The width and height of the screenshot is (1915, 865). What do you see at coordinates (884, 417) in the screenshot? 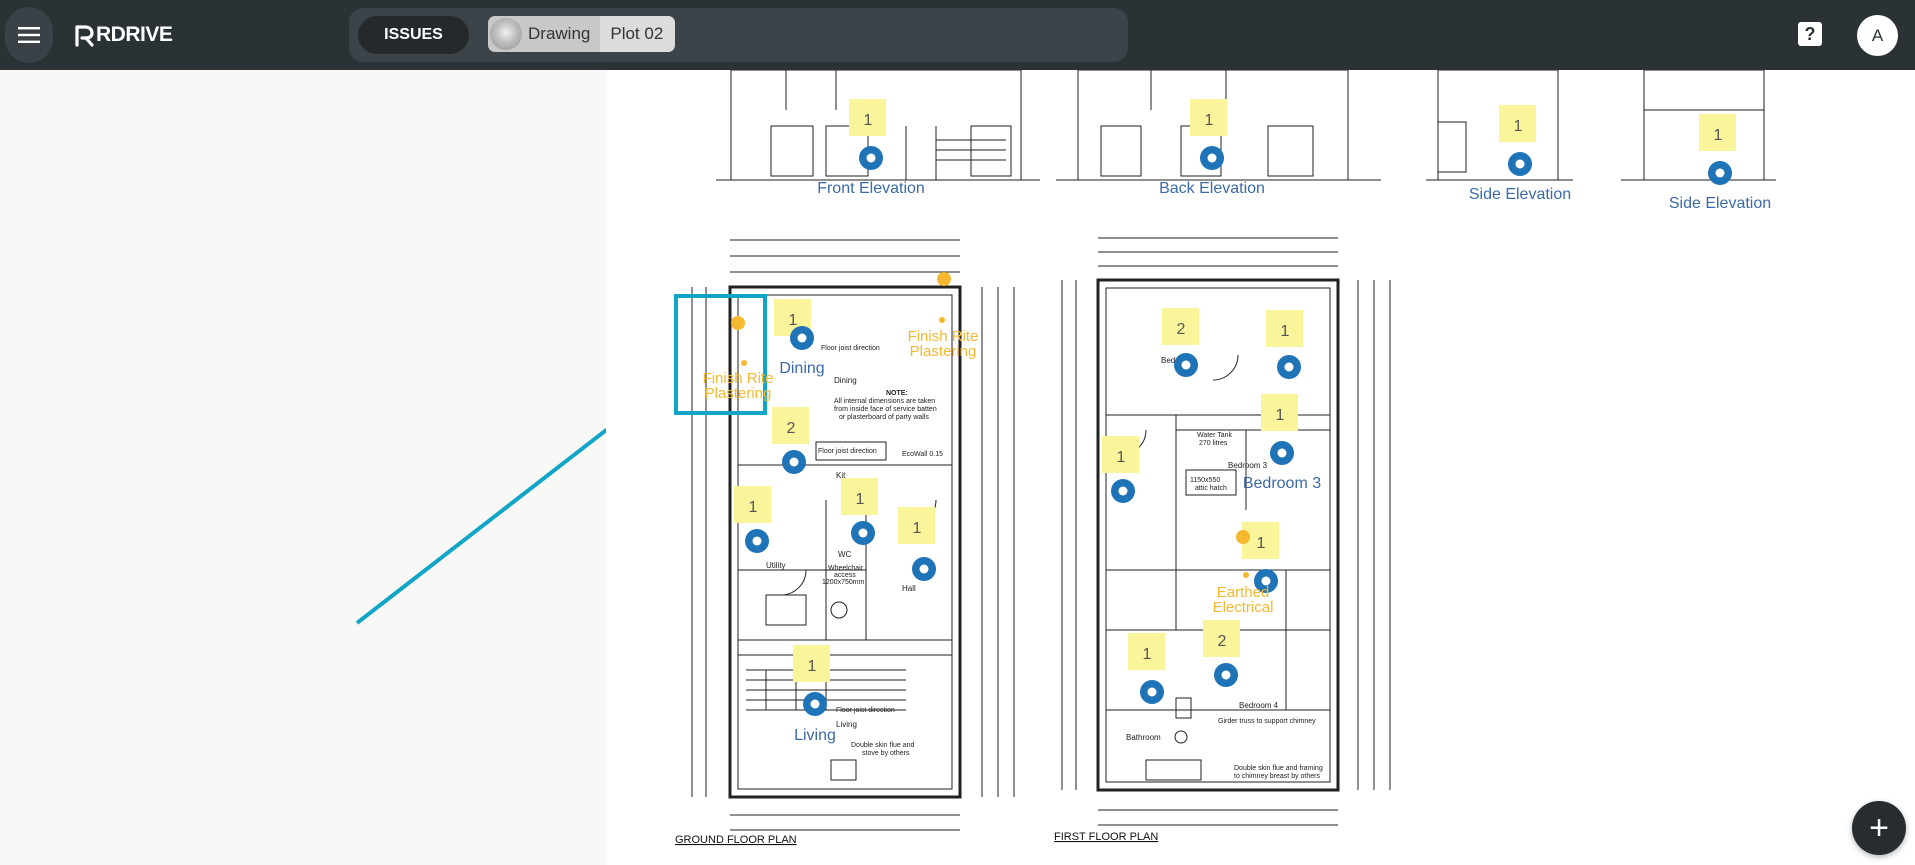
I see `plan-note: or plasterboard of party walls` at bounding box center [884, 417].